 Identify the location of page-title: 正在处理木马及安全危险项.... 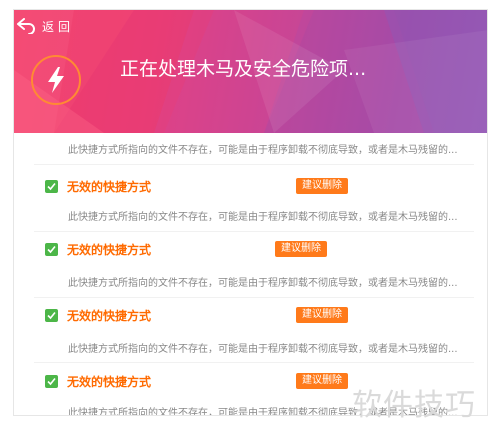
(243, 69).